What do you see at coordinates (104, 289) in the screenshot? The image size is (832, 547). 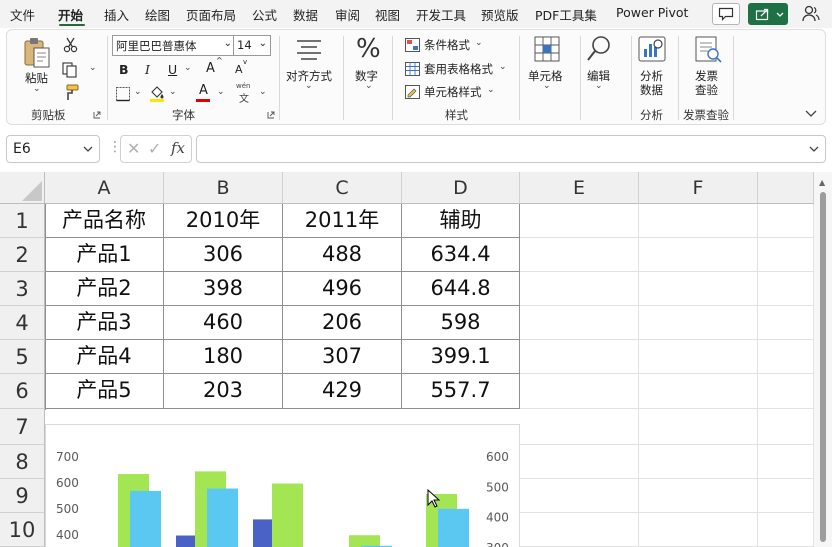 I see `cell-a3: 产品2` at bounding box center [104, 289].